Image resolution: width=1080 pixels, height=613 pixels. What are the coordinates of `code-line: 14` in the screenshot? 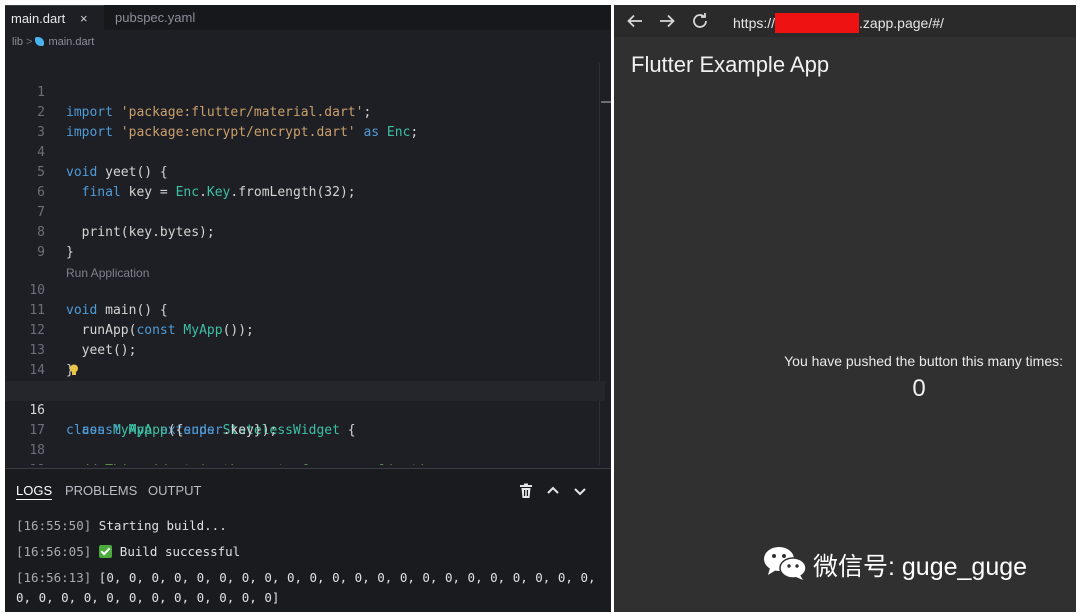 It's located at (305, 359).